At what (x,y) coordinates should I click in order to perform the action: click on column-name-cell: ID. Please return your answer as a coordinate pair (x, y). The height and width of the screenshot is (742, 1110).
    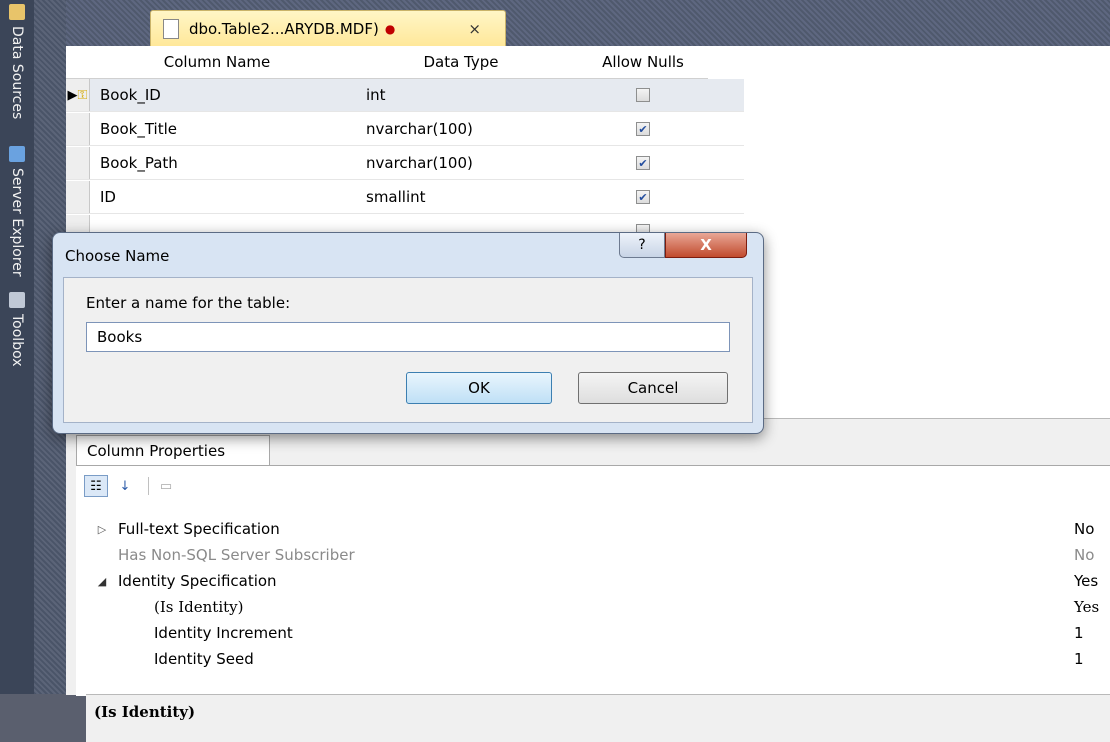
    Looking at the image, I should click on (217, 197).